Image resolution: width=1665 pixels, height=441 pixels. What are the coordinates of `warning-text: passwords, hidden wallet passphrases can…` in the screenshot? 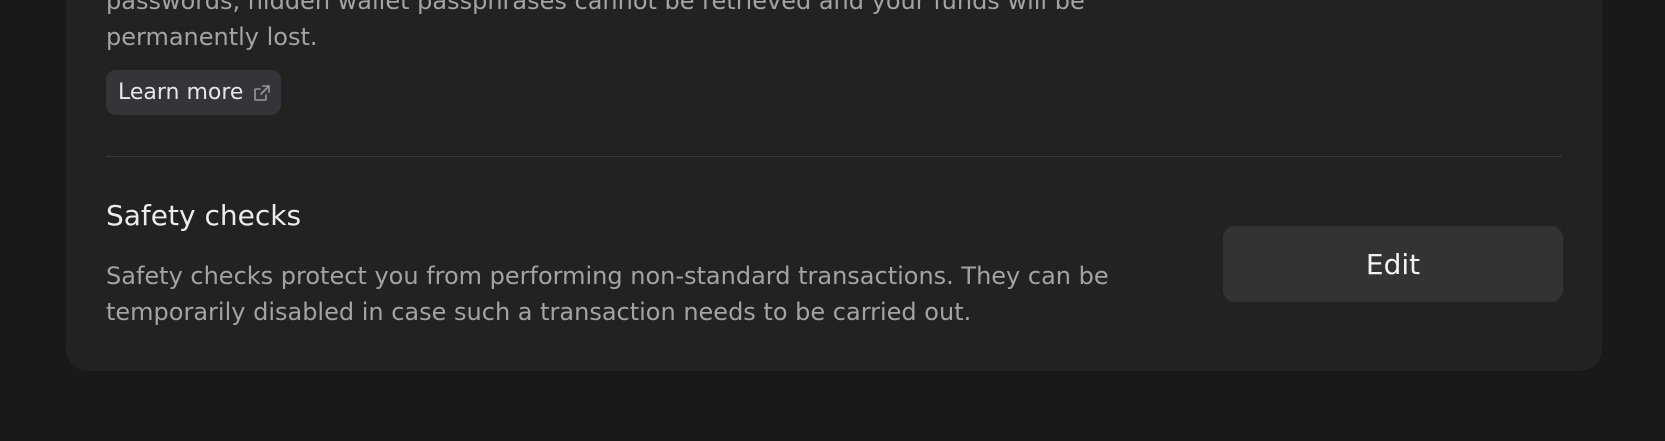 It's located at (595, 25).